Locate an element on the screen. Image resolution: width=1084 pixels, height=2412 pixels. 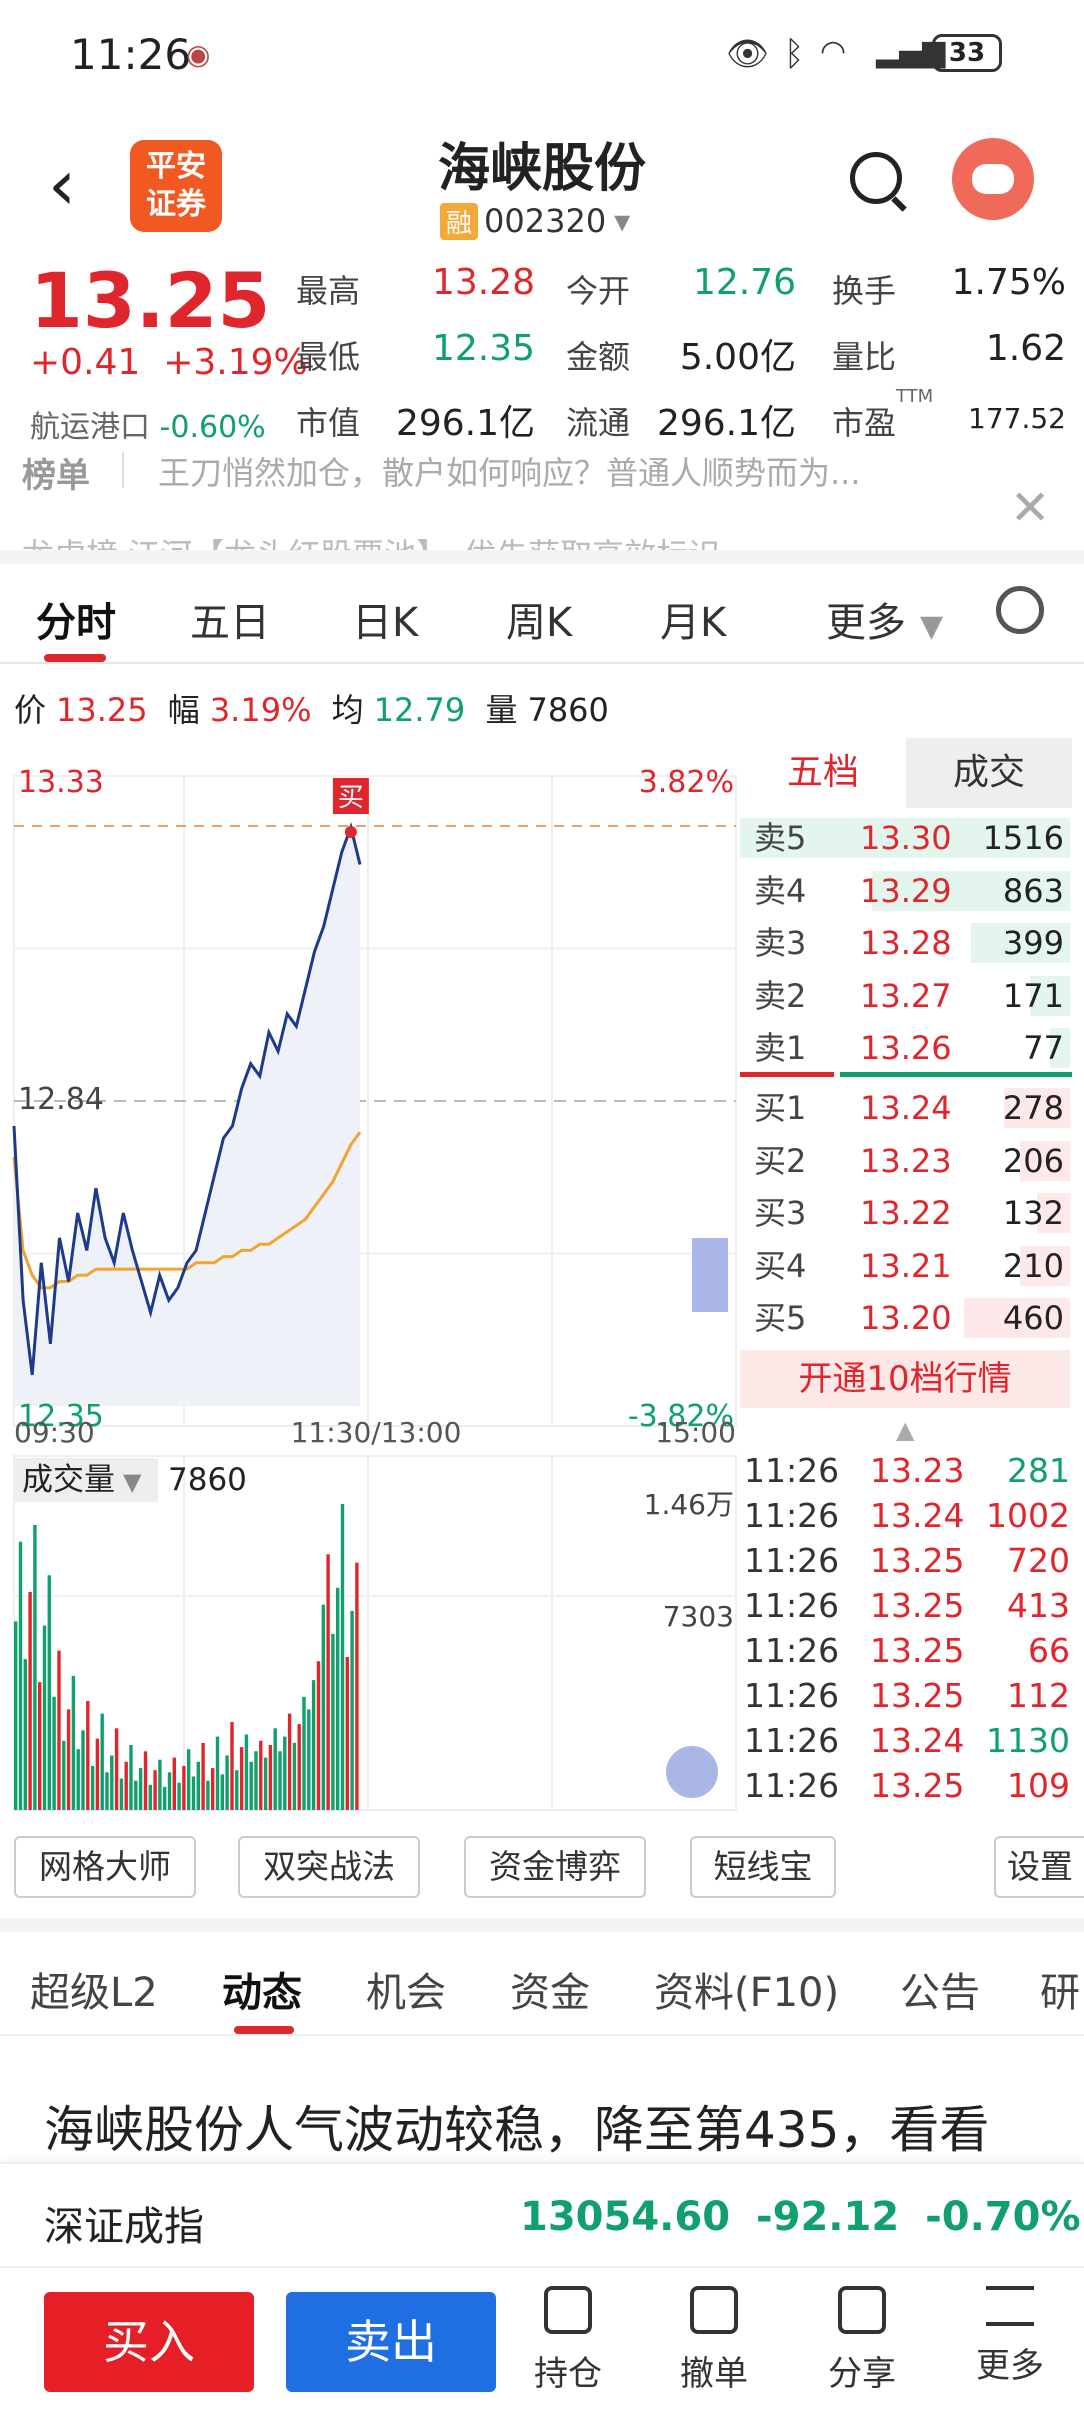
margin-badge: 融 is located at coordinates (459, 221).